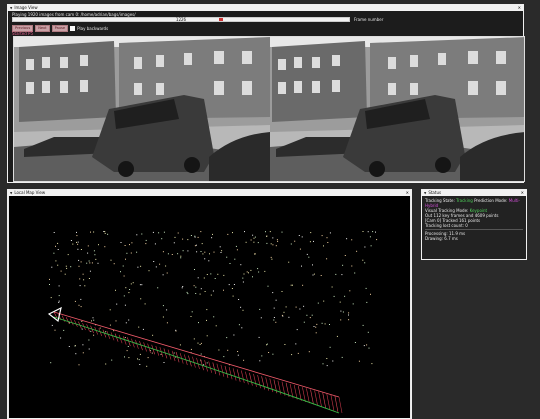  I want to click on frame-slider: 1226, so click(181, 19).